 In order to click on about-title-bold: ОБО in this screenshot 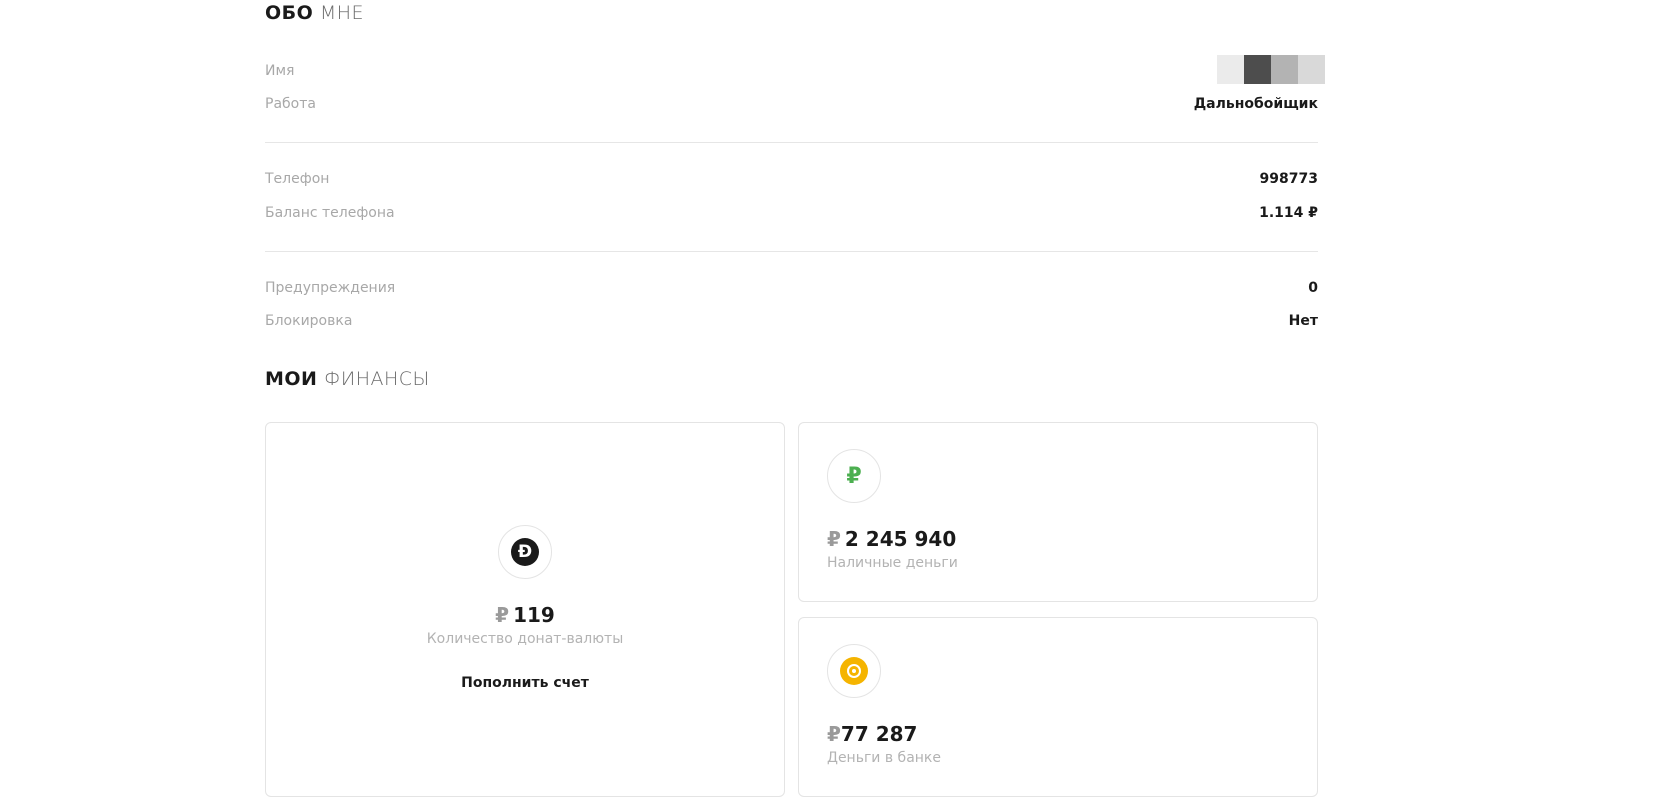, I will do `click(289, 13)`.